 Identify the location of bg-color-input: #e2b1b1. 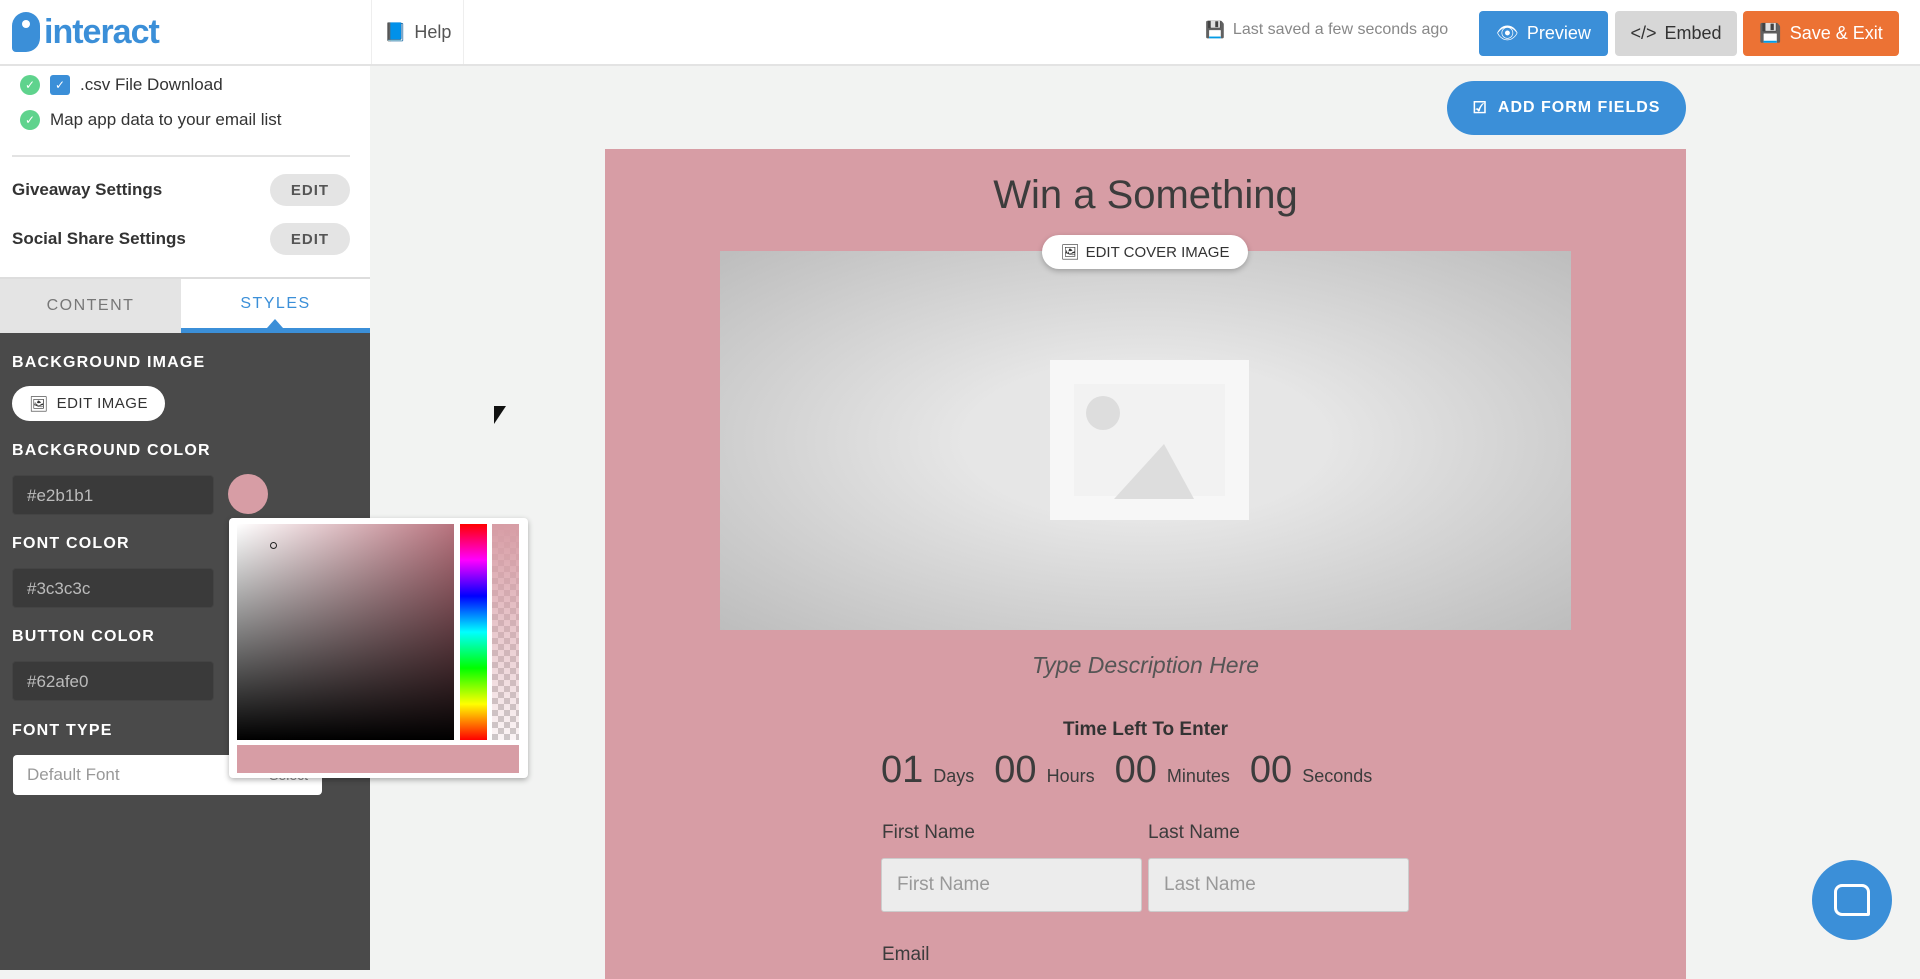
(113, 495).